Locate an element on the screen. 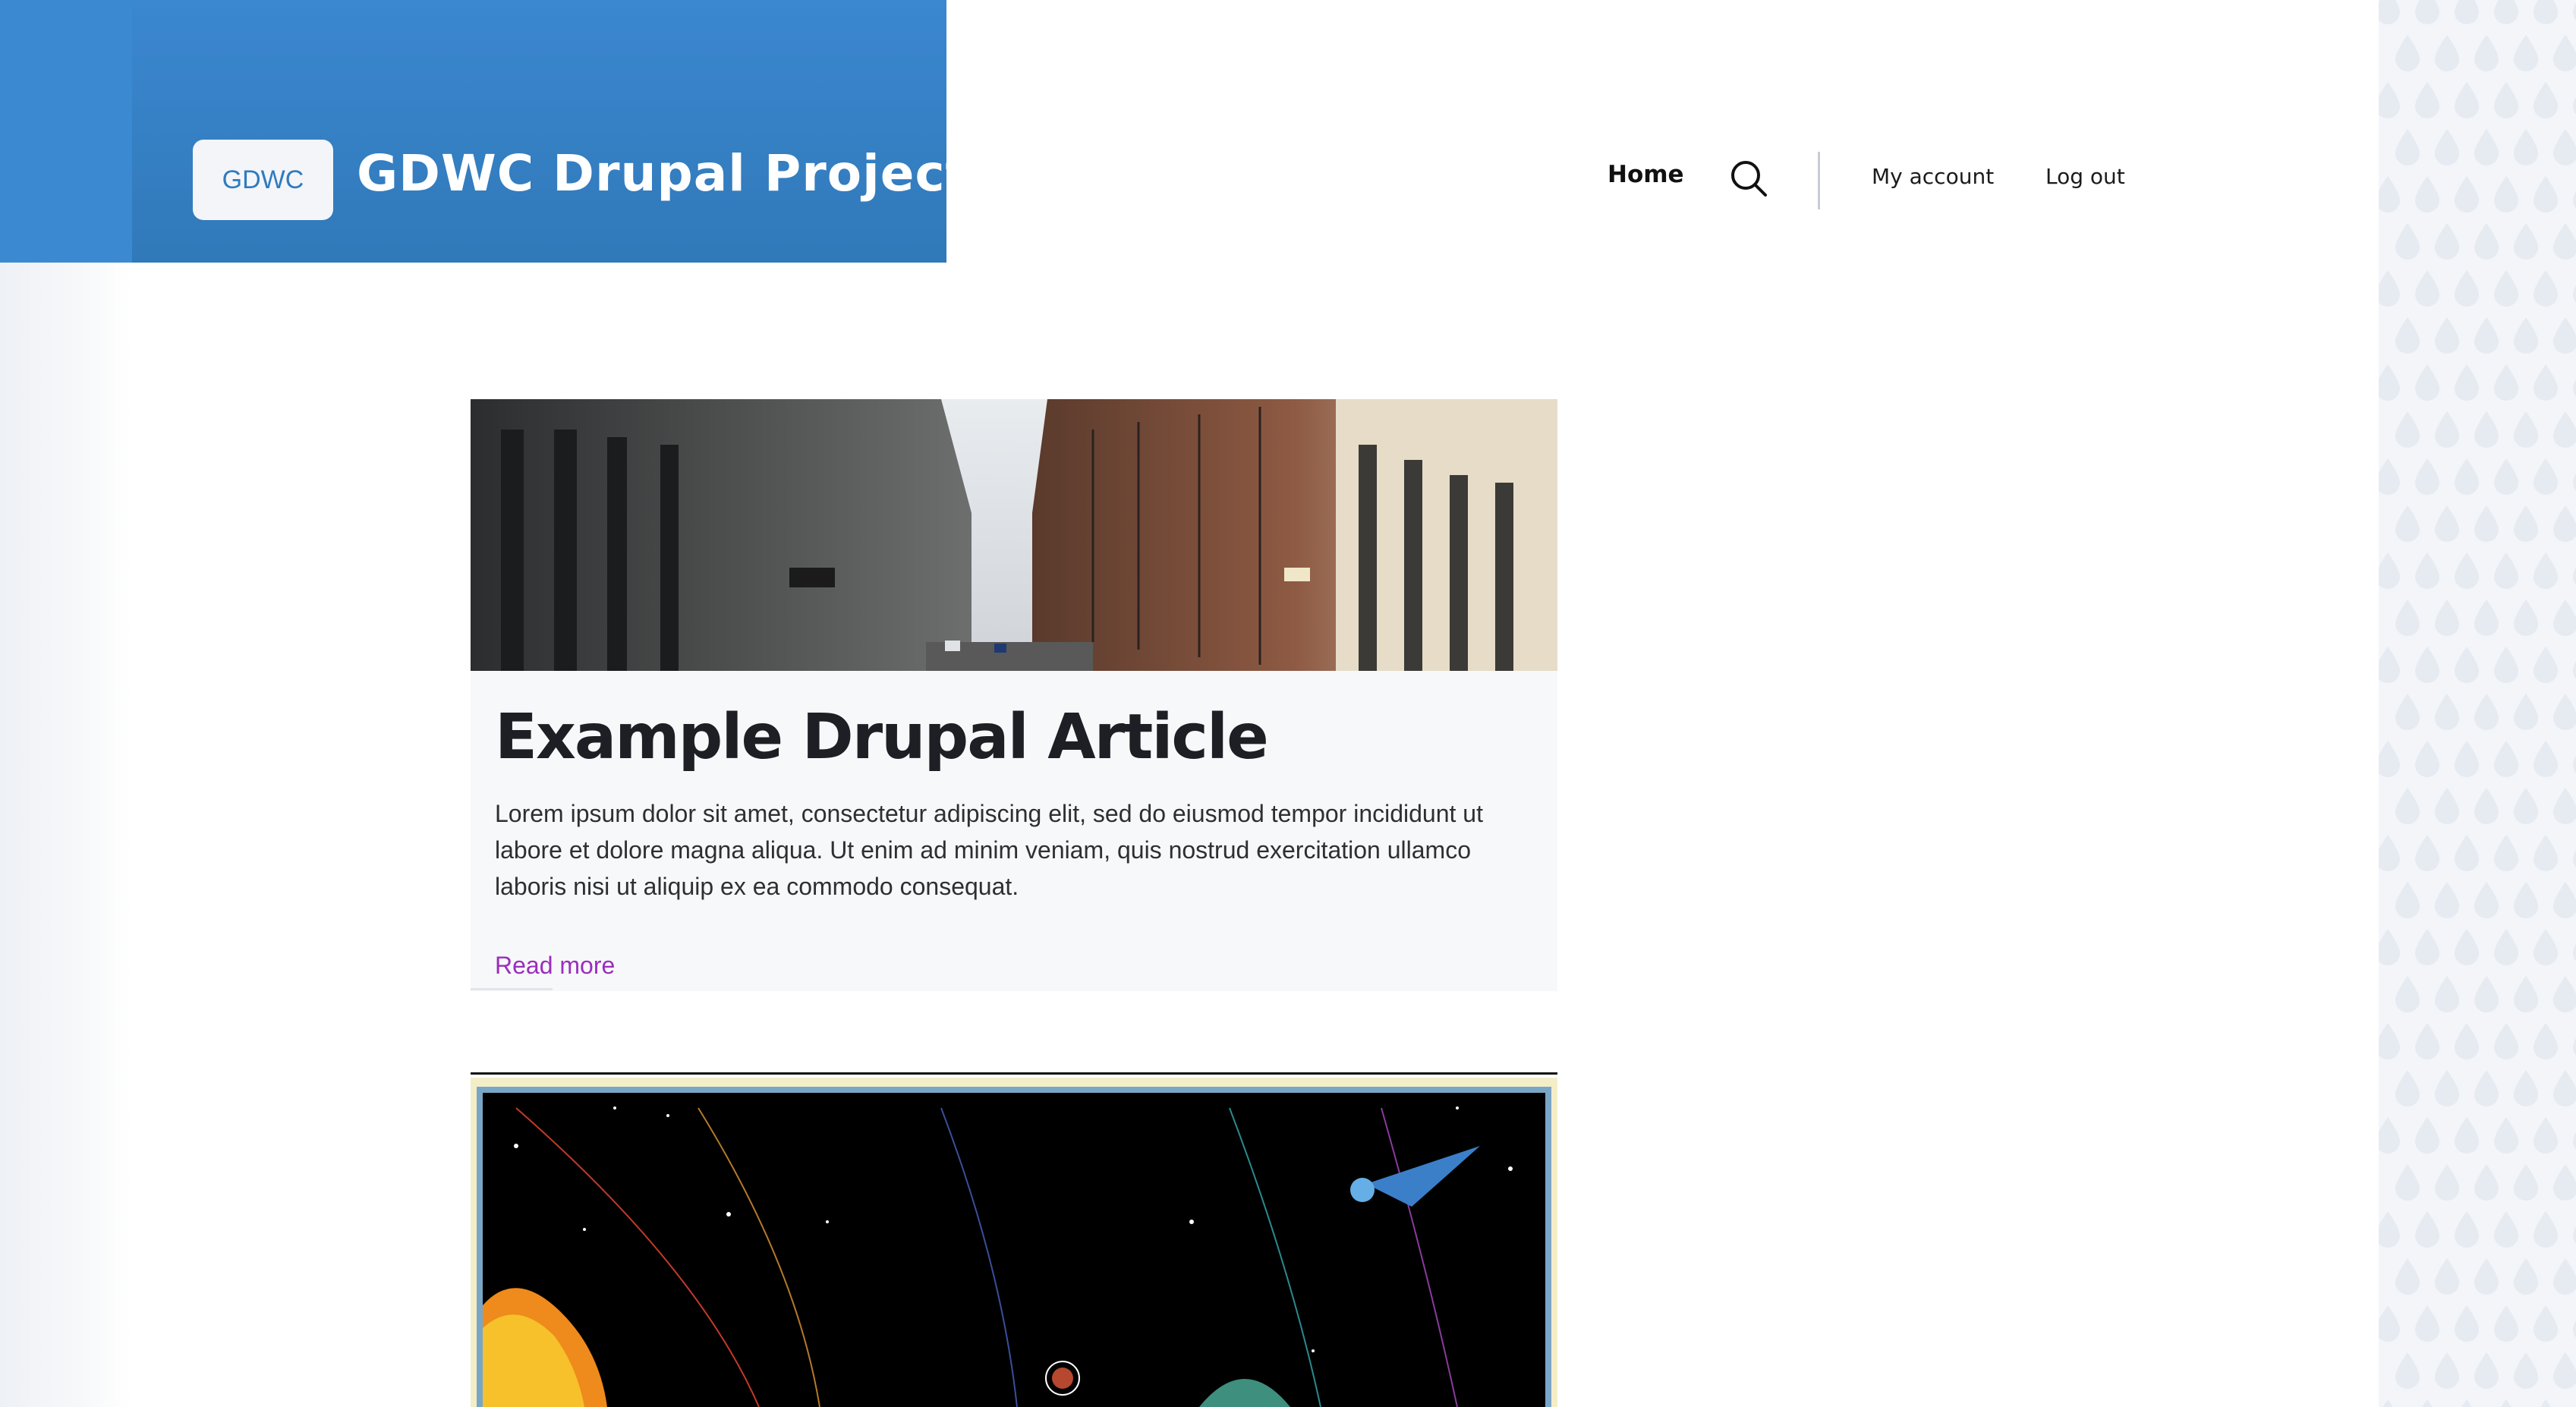 The width and height of the screenshot is (2576, 1407). nav-home-link: Home is located at coordinates (1646, 174).